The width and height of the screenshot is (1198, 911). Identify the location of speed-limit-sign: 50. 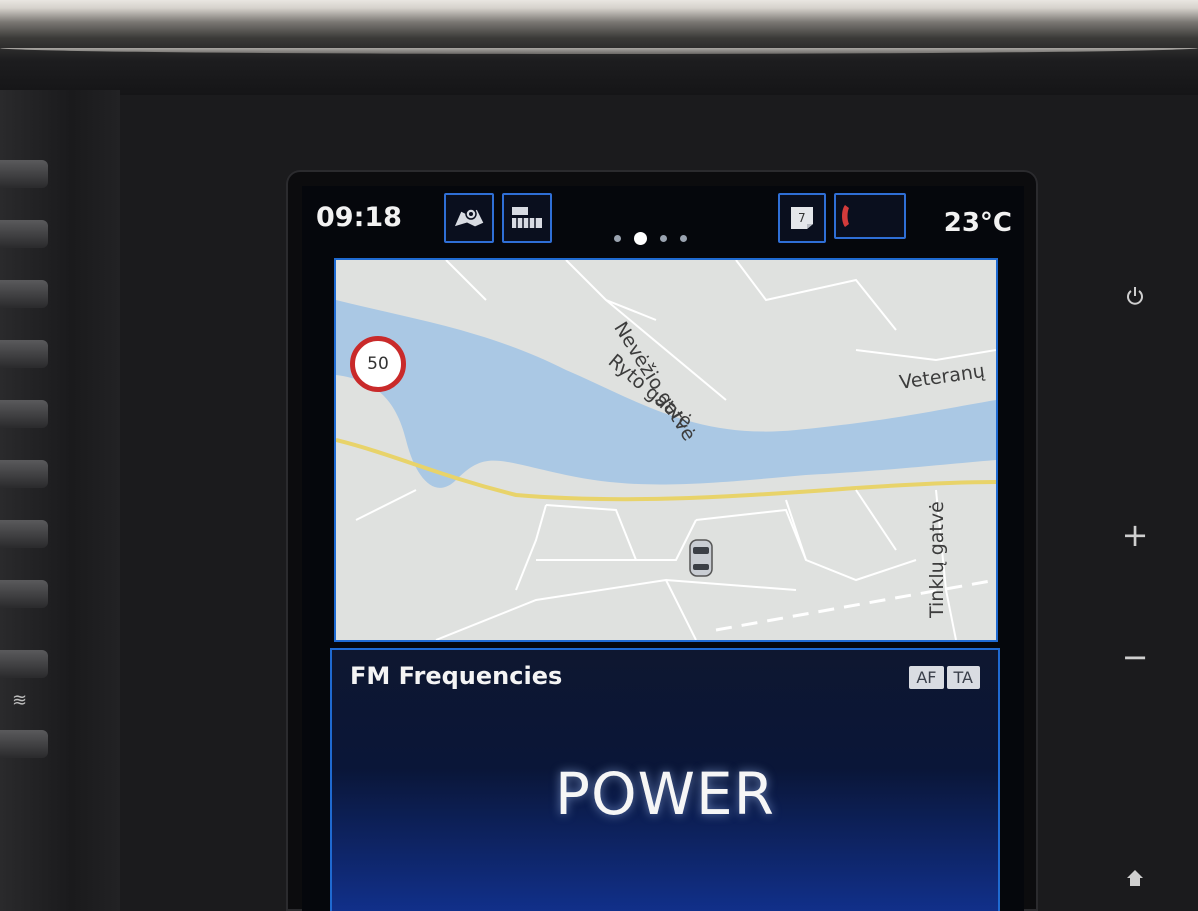
(378, 364).